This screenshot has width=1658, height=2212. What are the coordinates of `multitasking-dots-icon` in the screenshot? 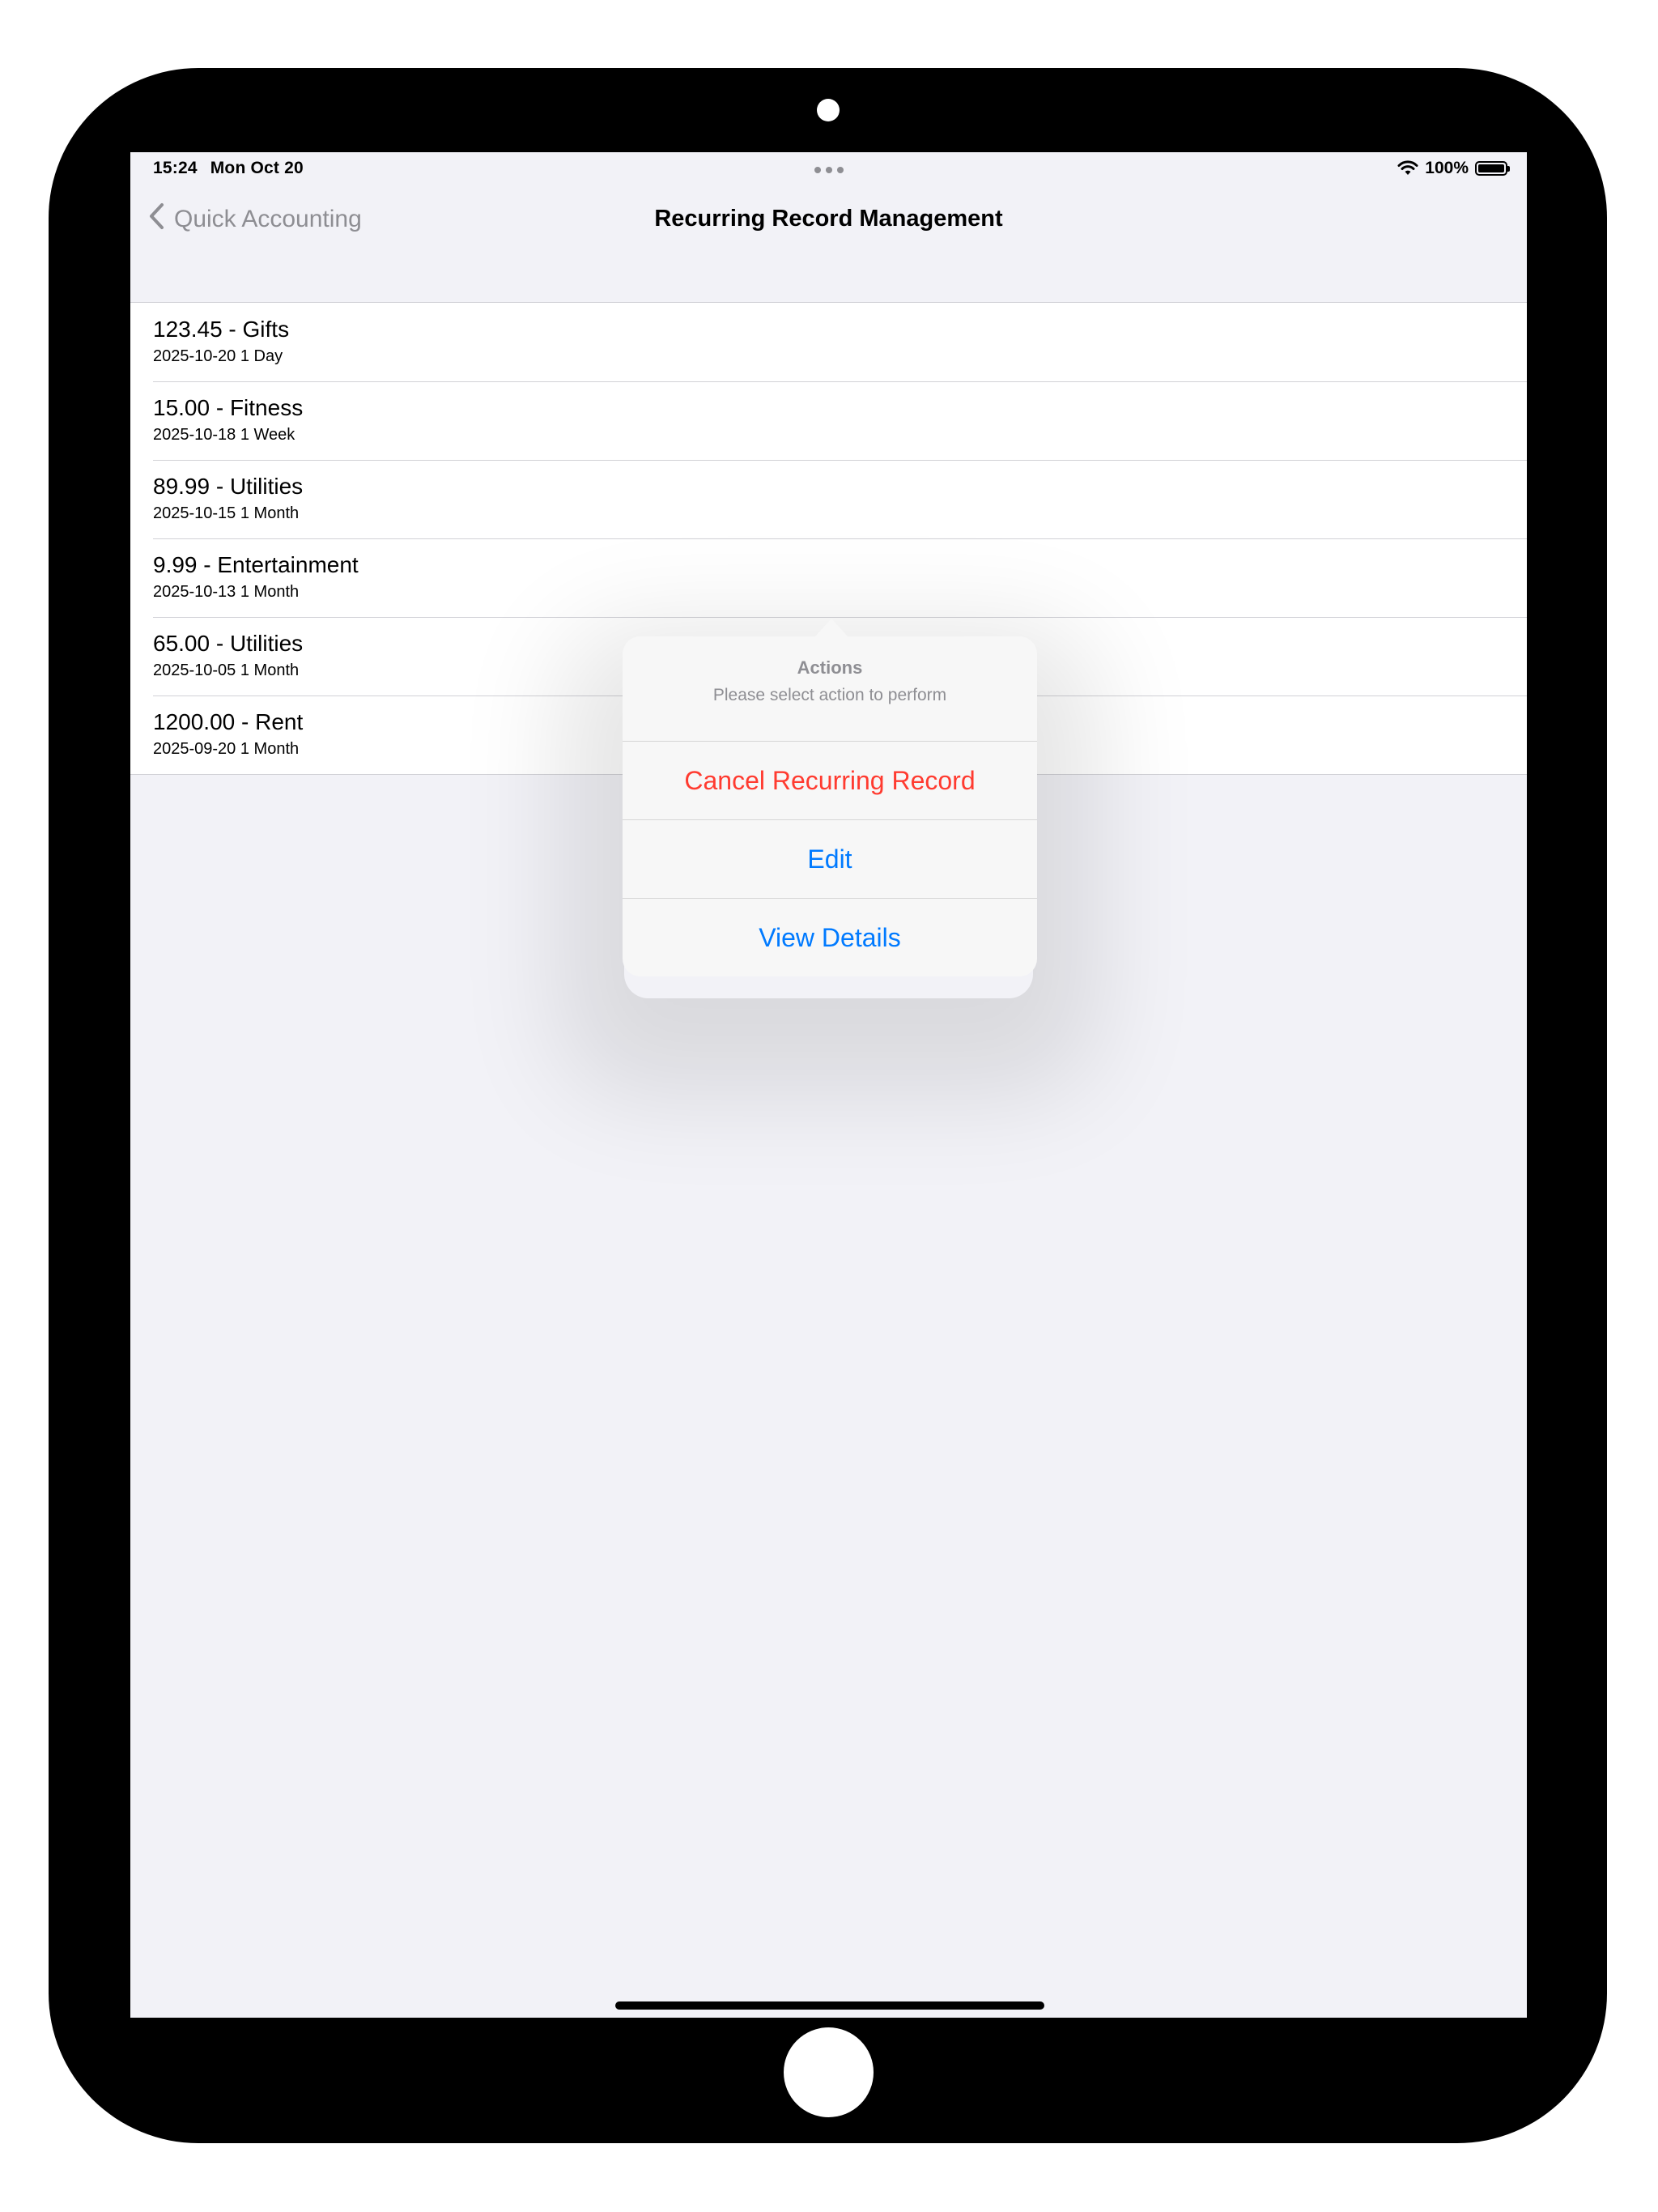 It's located at (829, 170).